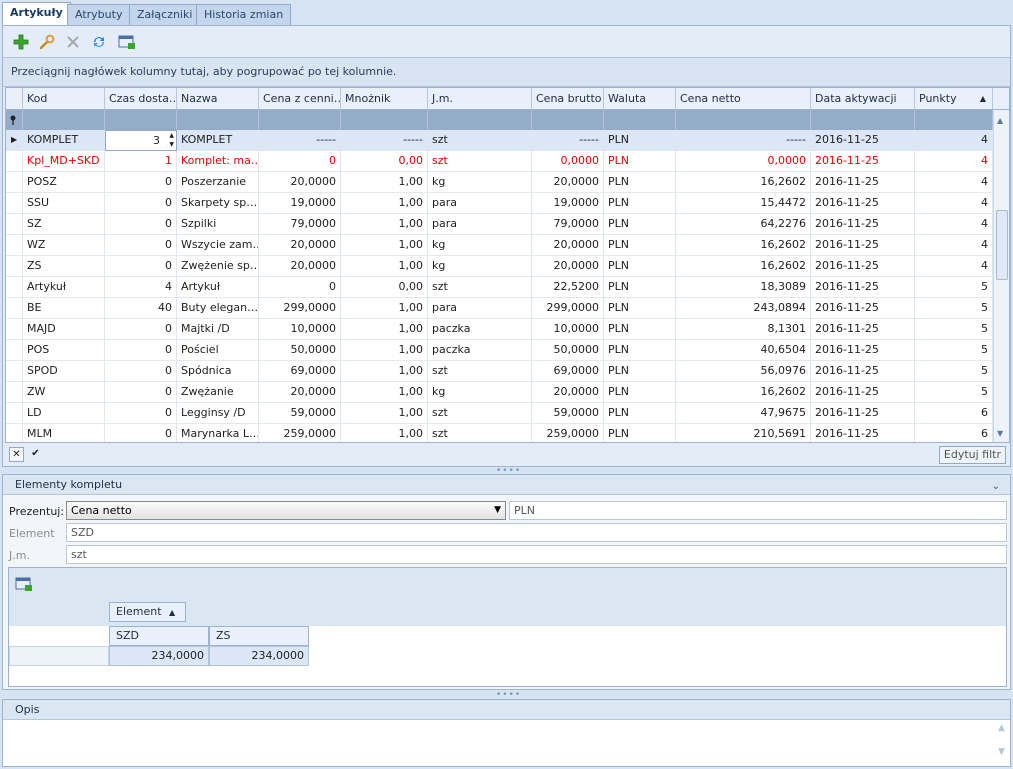 This screenshot has width=1013, height=769. I want to click on filter-row, so click(499, 120).